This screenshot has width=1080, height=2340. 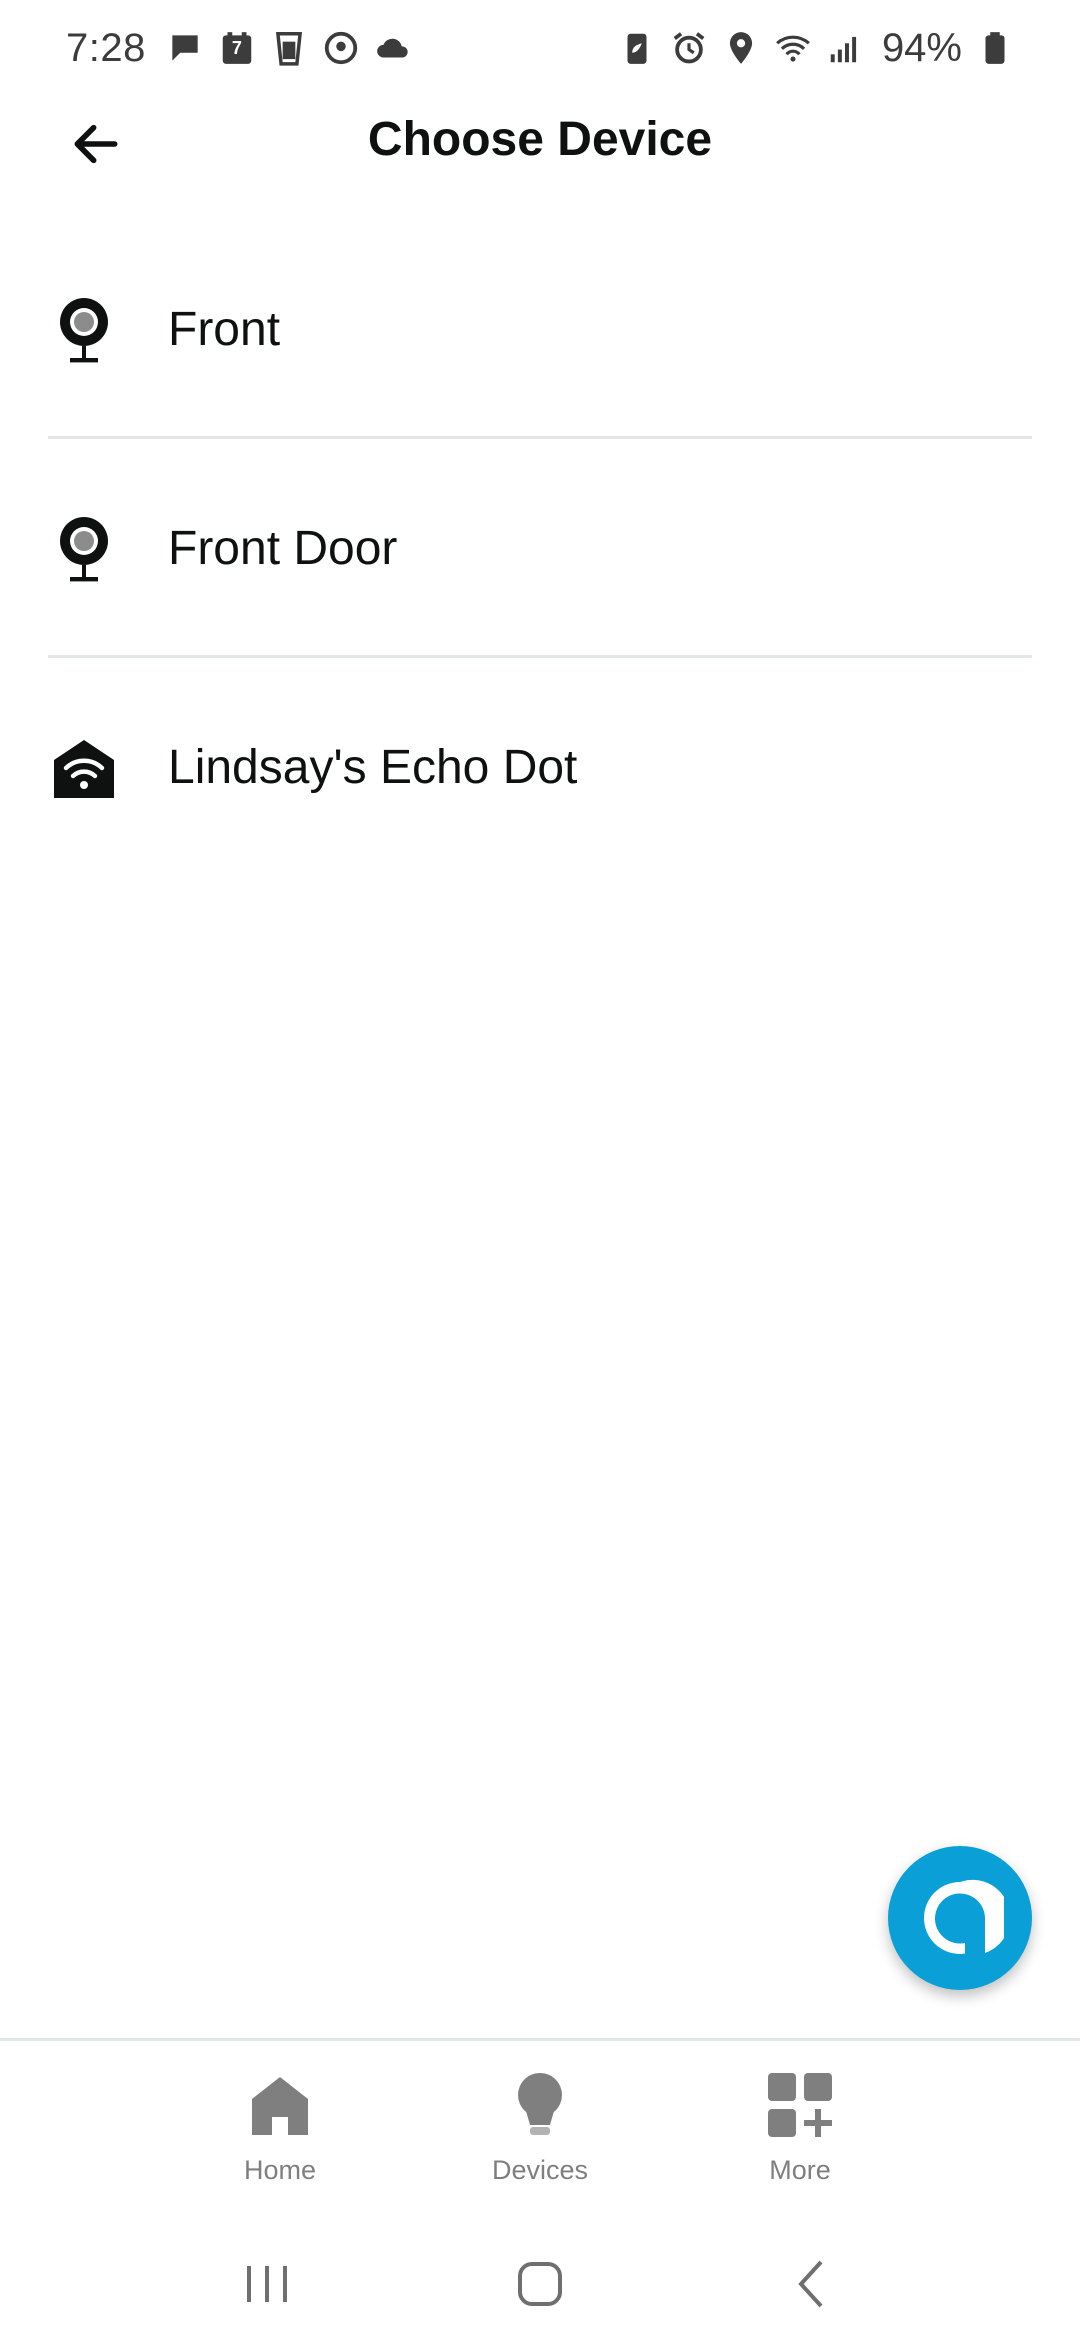 I want to click on nav-label: Home, so click(x=280, y=2170).